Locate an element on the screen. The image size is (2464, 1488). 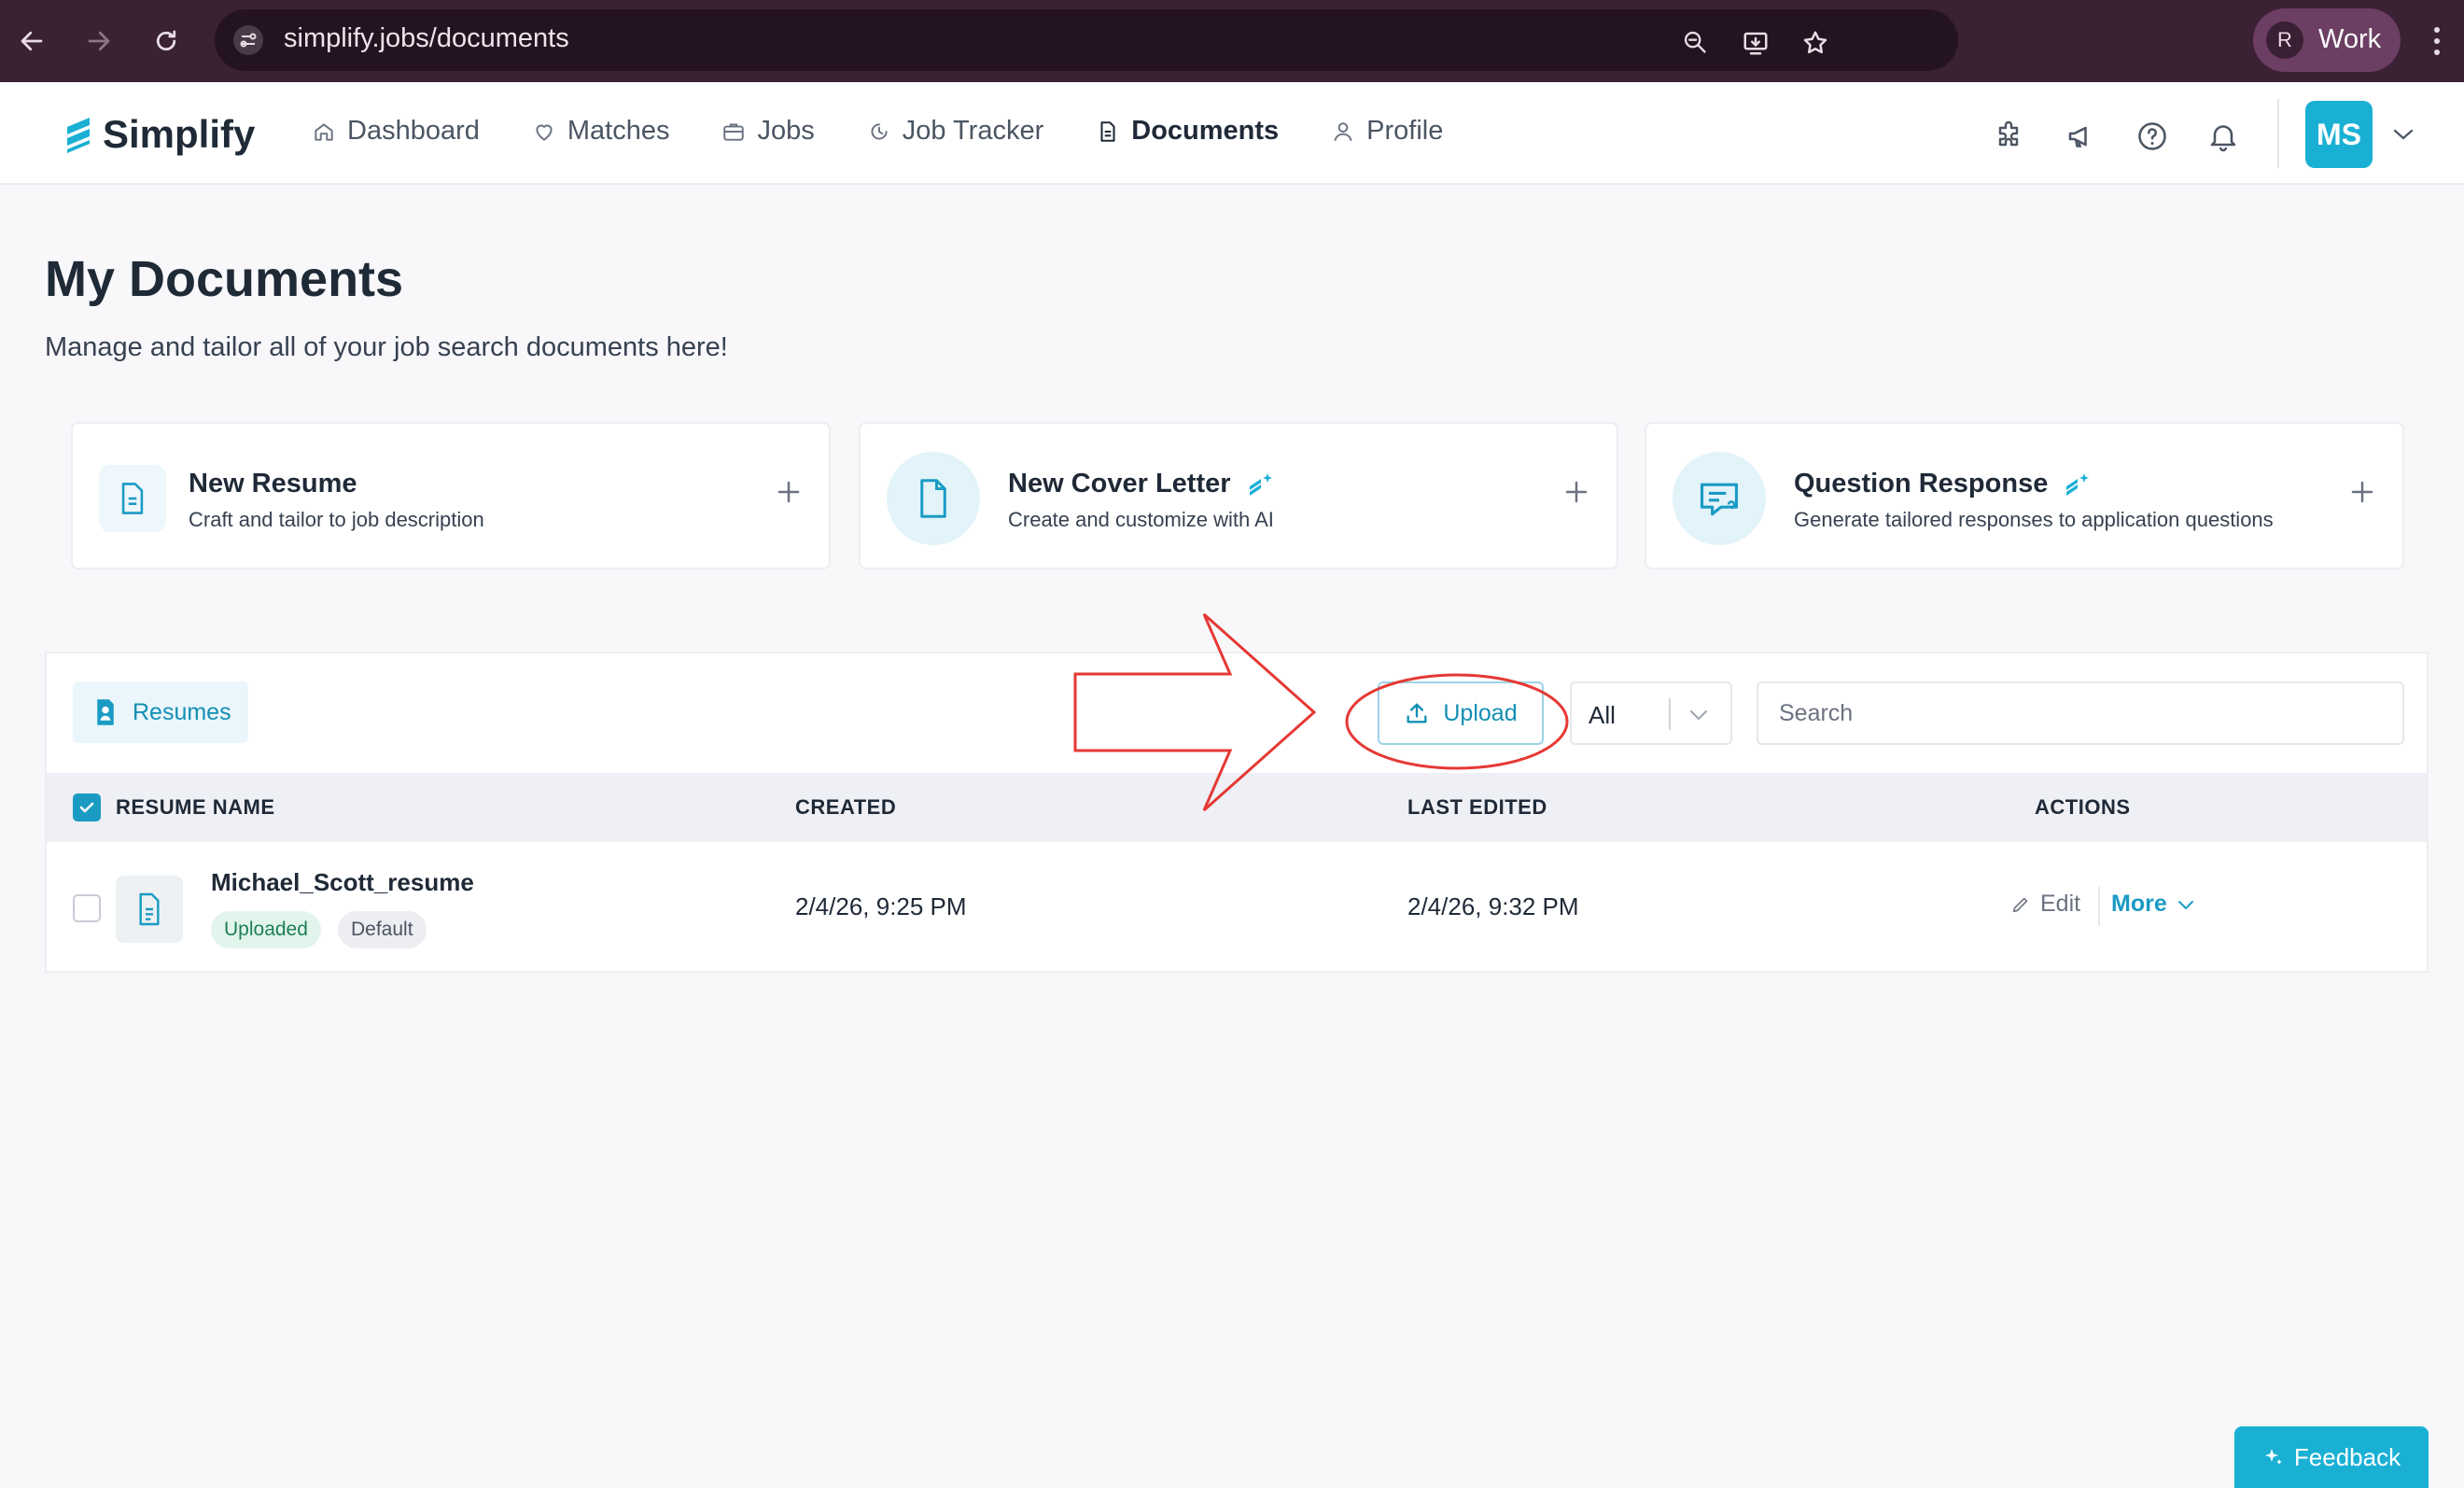
pencil-icon is located at coordinates (2020, 904).